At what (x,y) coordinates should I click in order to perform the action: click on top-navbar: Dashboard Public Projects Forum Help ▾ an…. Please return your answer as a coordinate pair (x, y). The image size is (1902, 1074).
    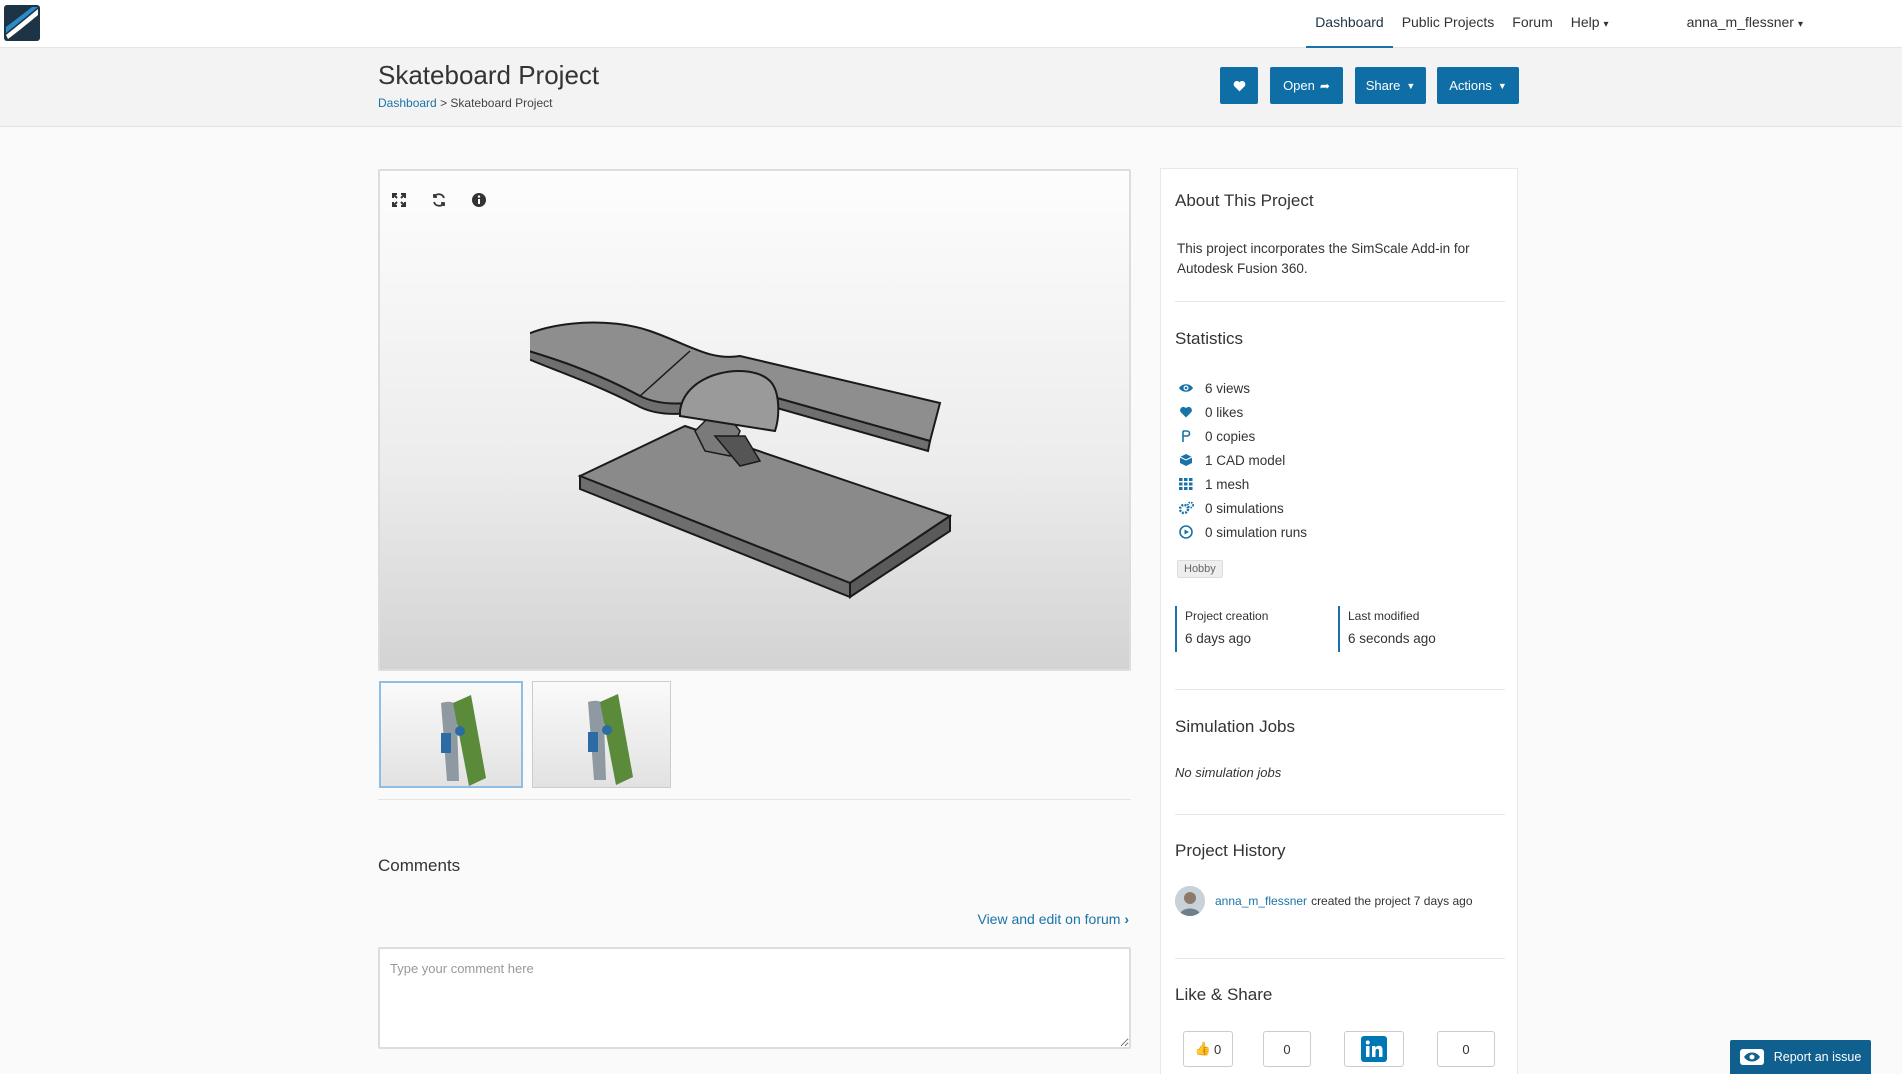
    Looking at the image, I should click on (951, 24).